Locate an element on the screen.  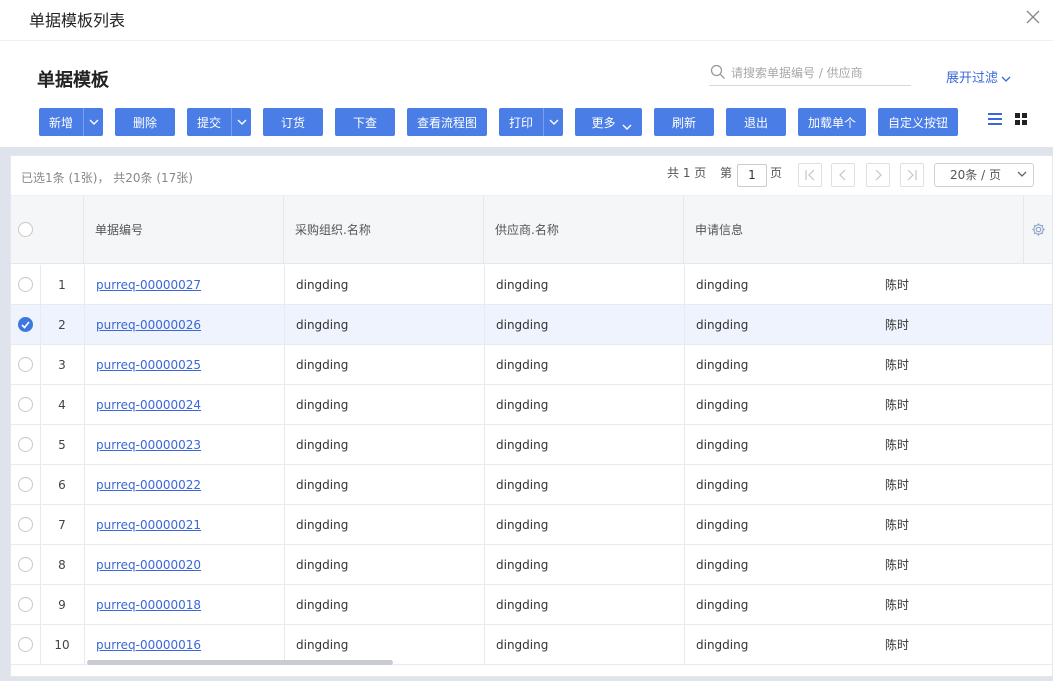
last-page-icon is located at coordinates (912, 175).